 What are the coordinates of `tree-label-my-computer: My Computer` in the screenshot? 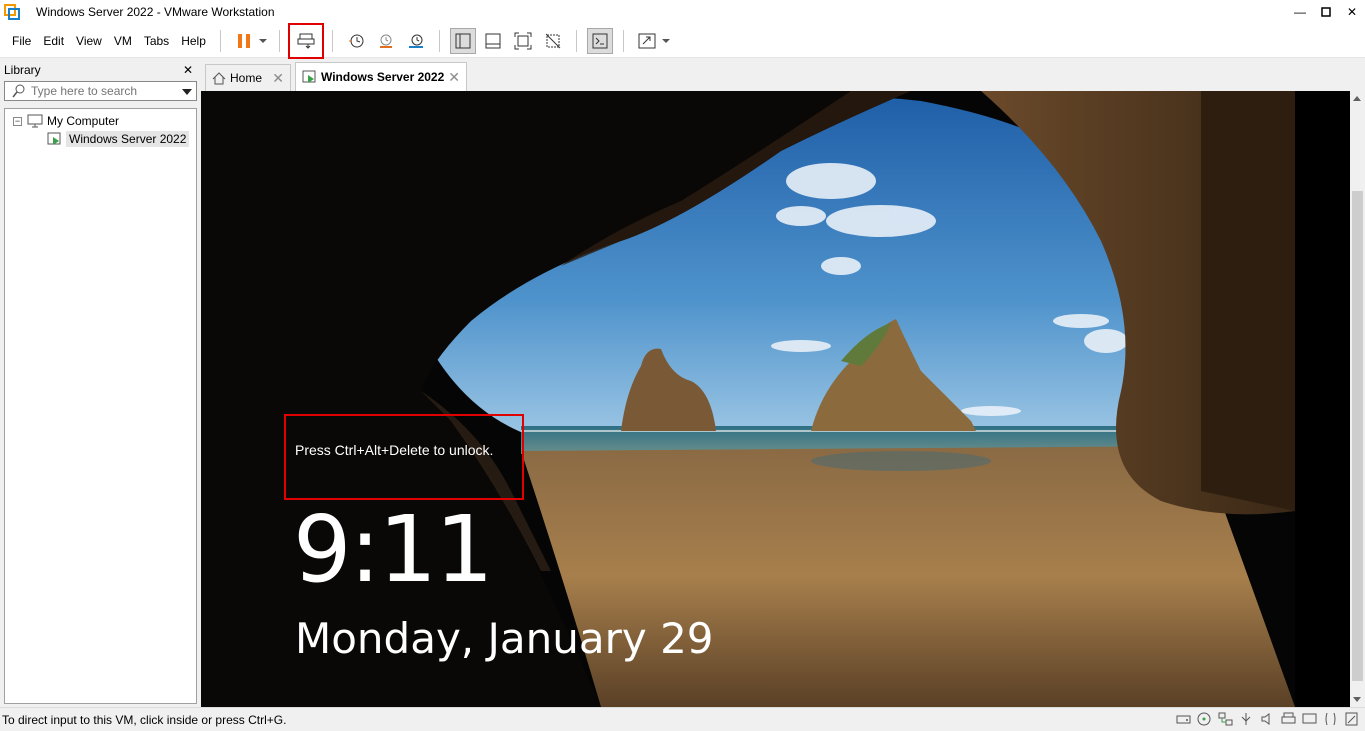 It's located at (83, 121).